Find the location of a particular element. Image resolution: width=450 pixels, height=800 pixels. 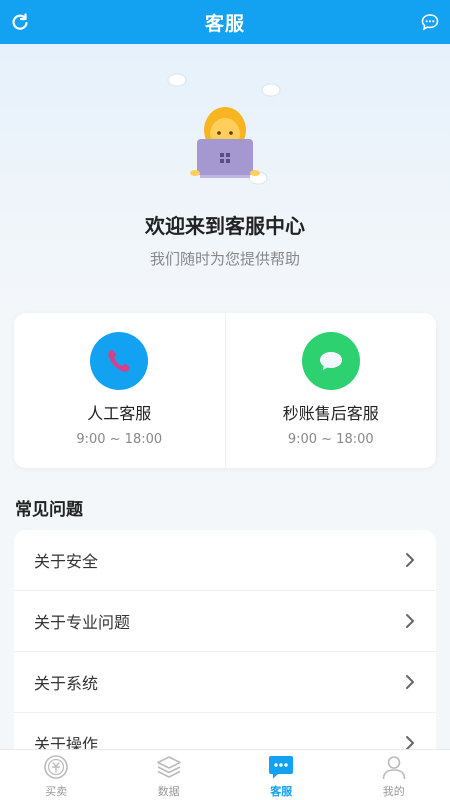

faq-item-security: 关于安全 is located at coordinates (225, 560).